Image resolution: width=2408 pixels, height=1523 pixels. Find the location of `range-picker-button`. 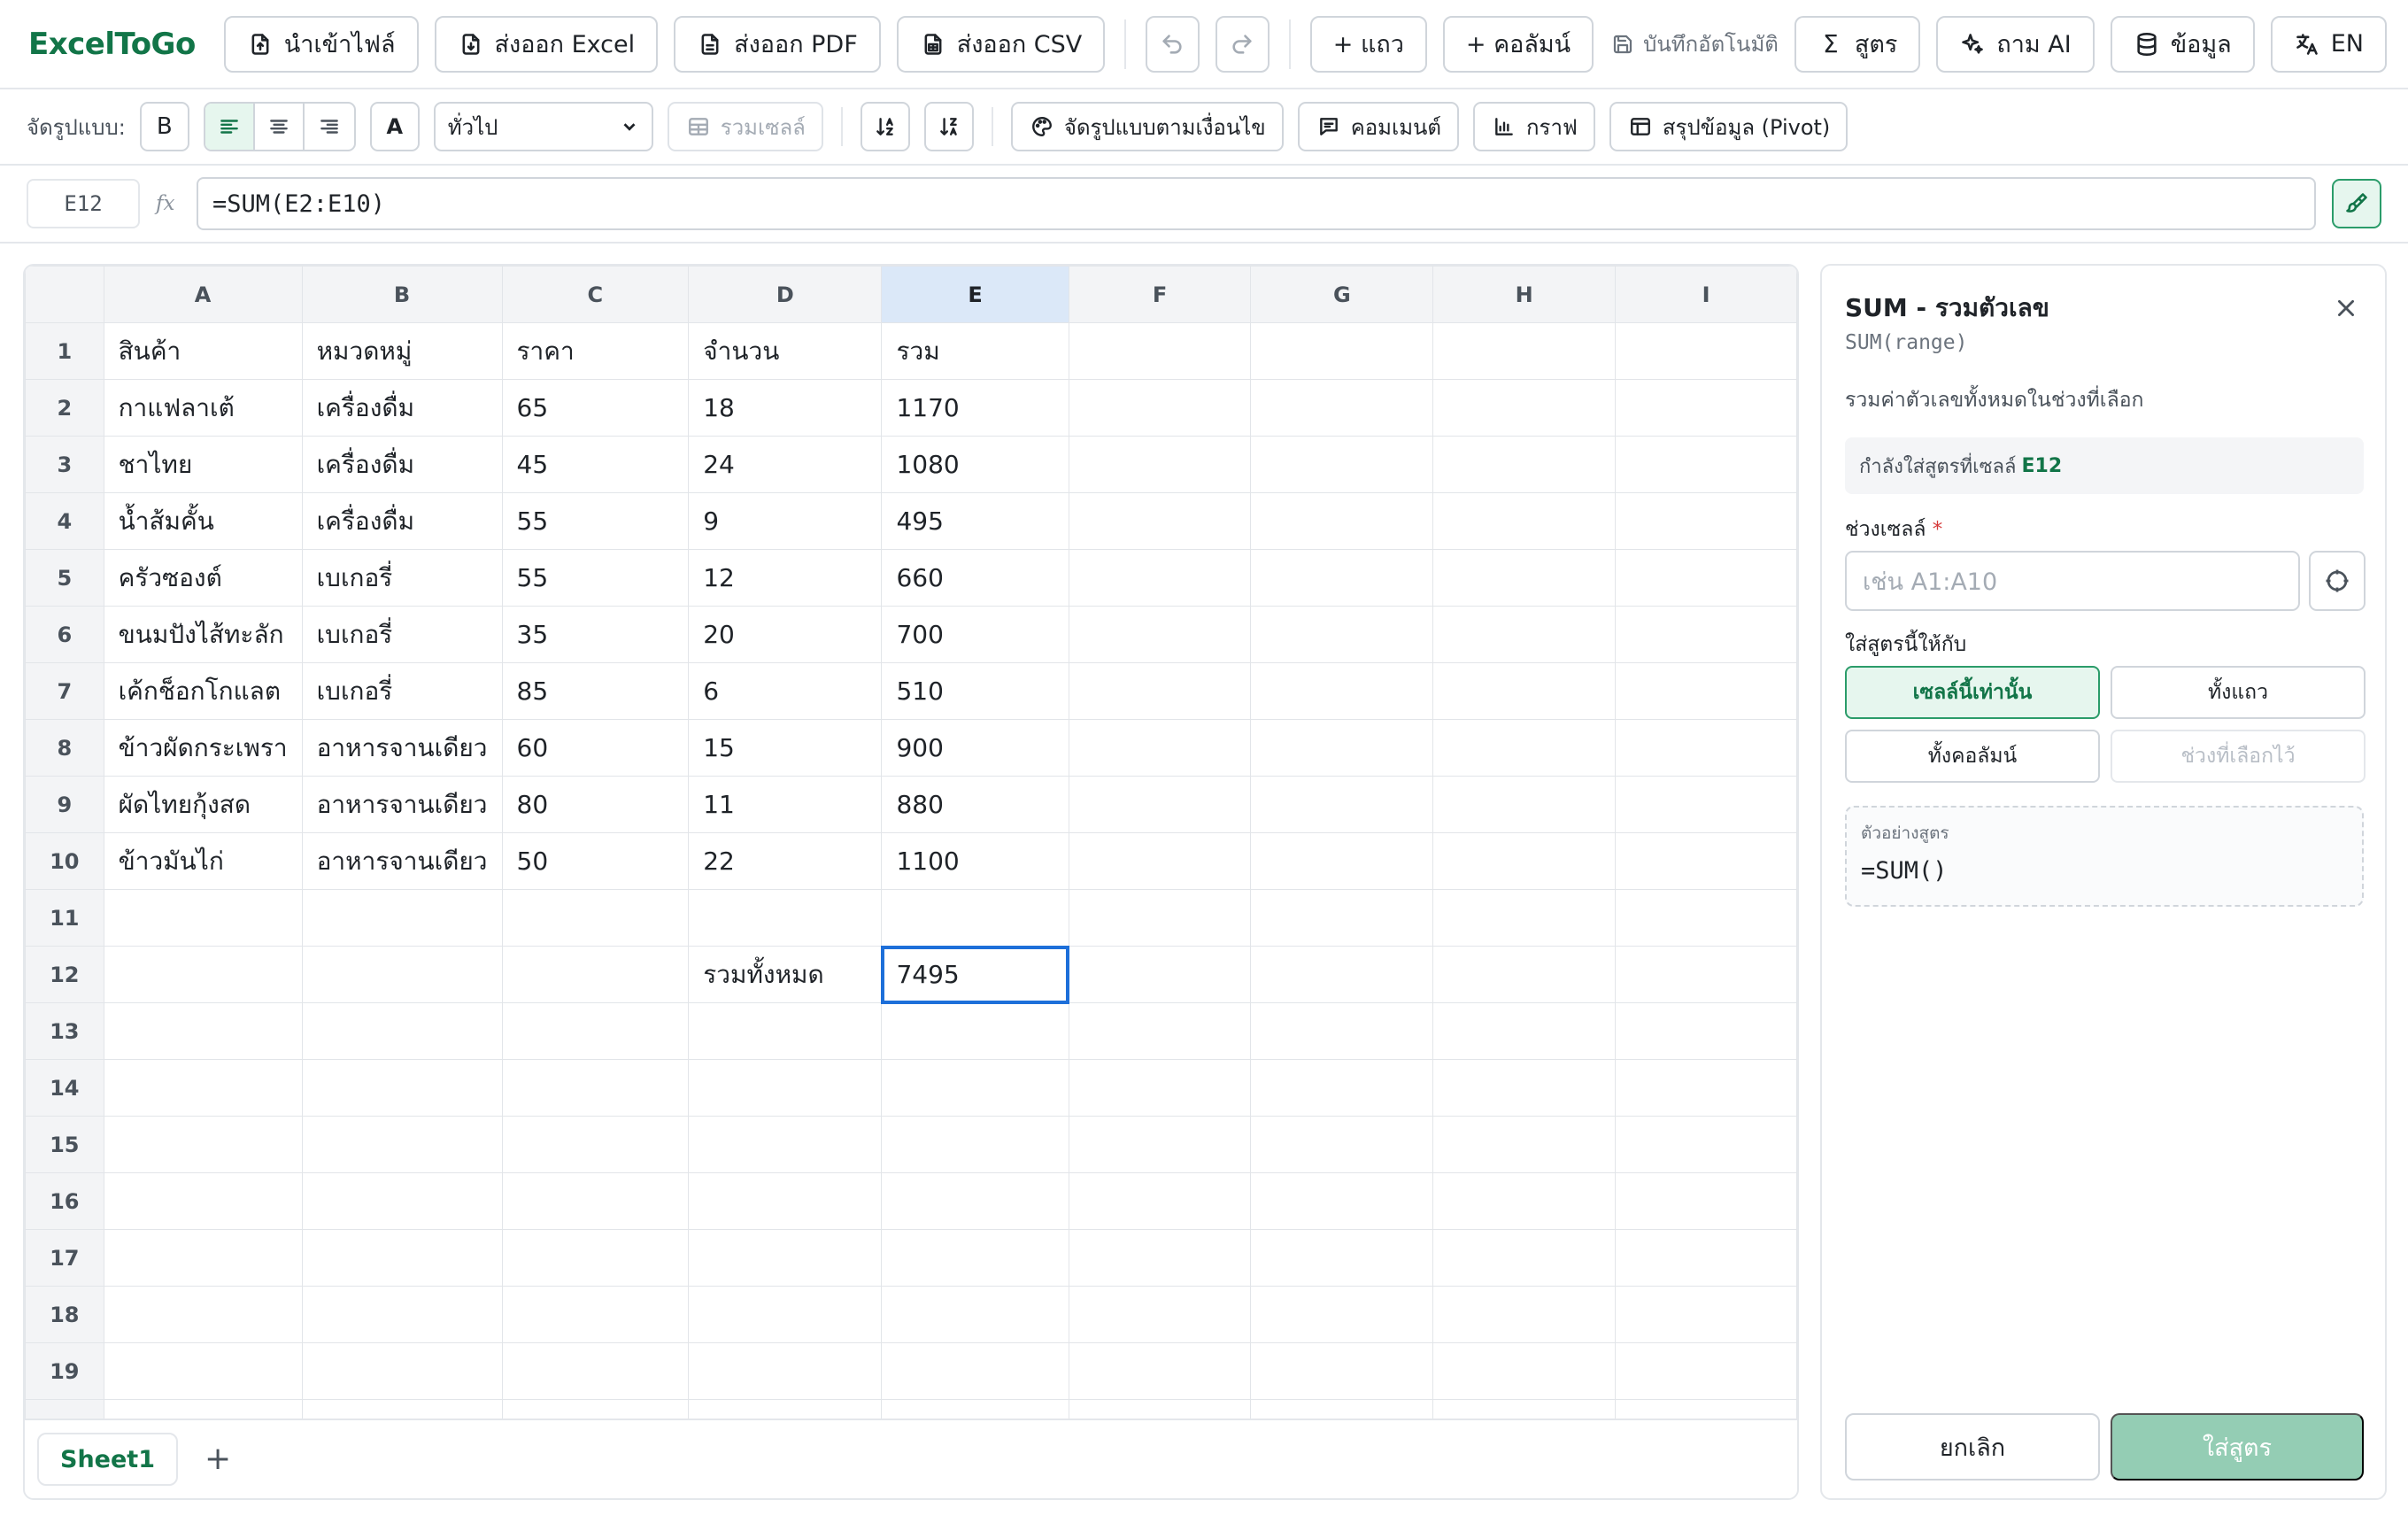

range-picker-button is located at coordinates (2338, 581).